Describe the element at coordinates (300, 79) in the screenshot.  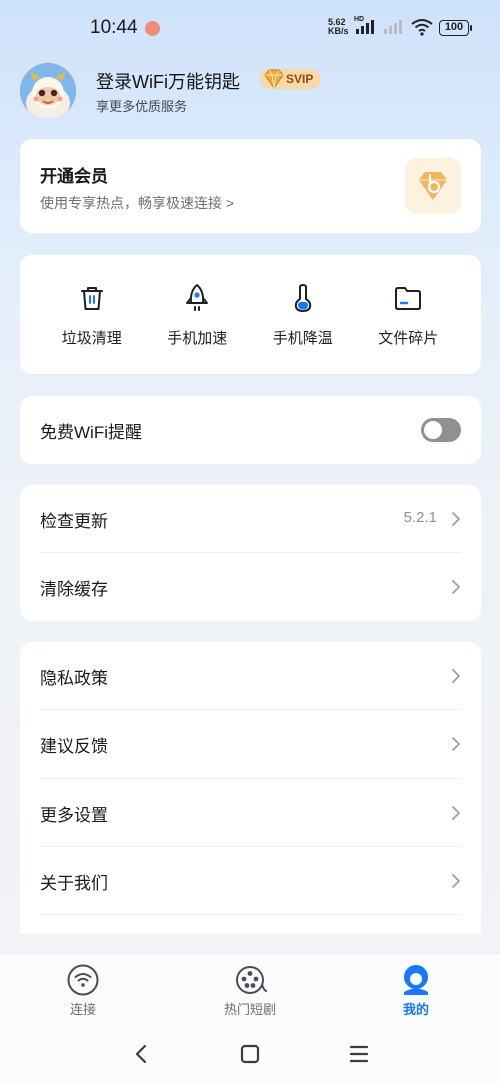
I see `svip-label: SVIP` at that location.